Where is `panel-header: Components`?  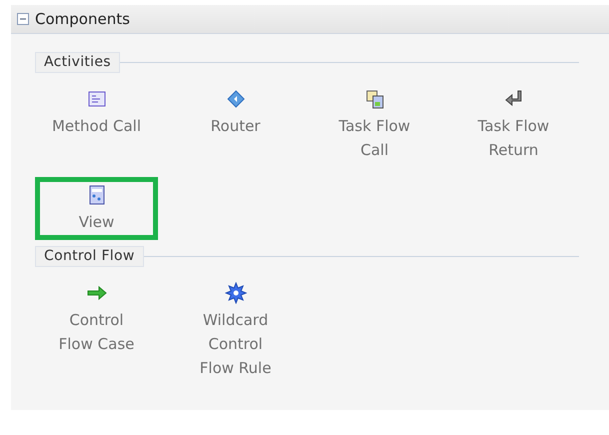 panel-header: Components is located at coordinates (310, 19).